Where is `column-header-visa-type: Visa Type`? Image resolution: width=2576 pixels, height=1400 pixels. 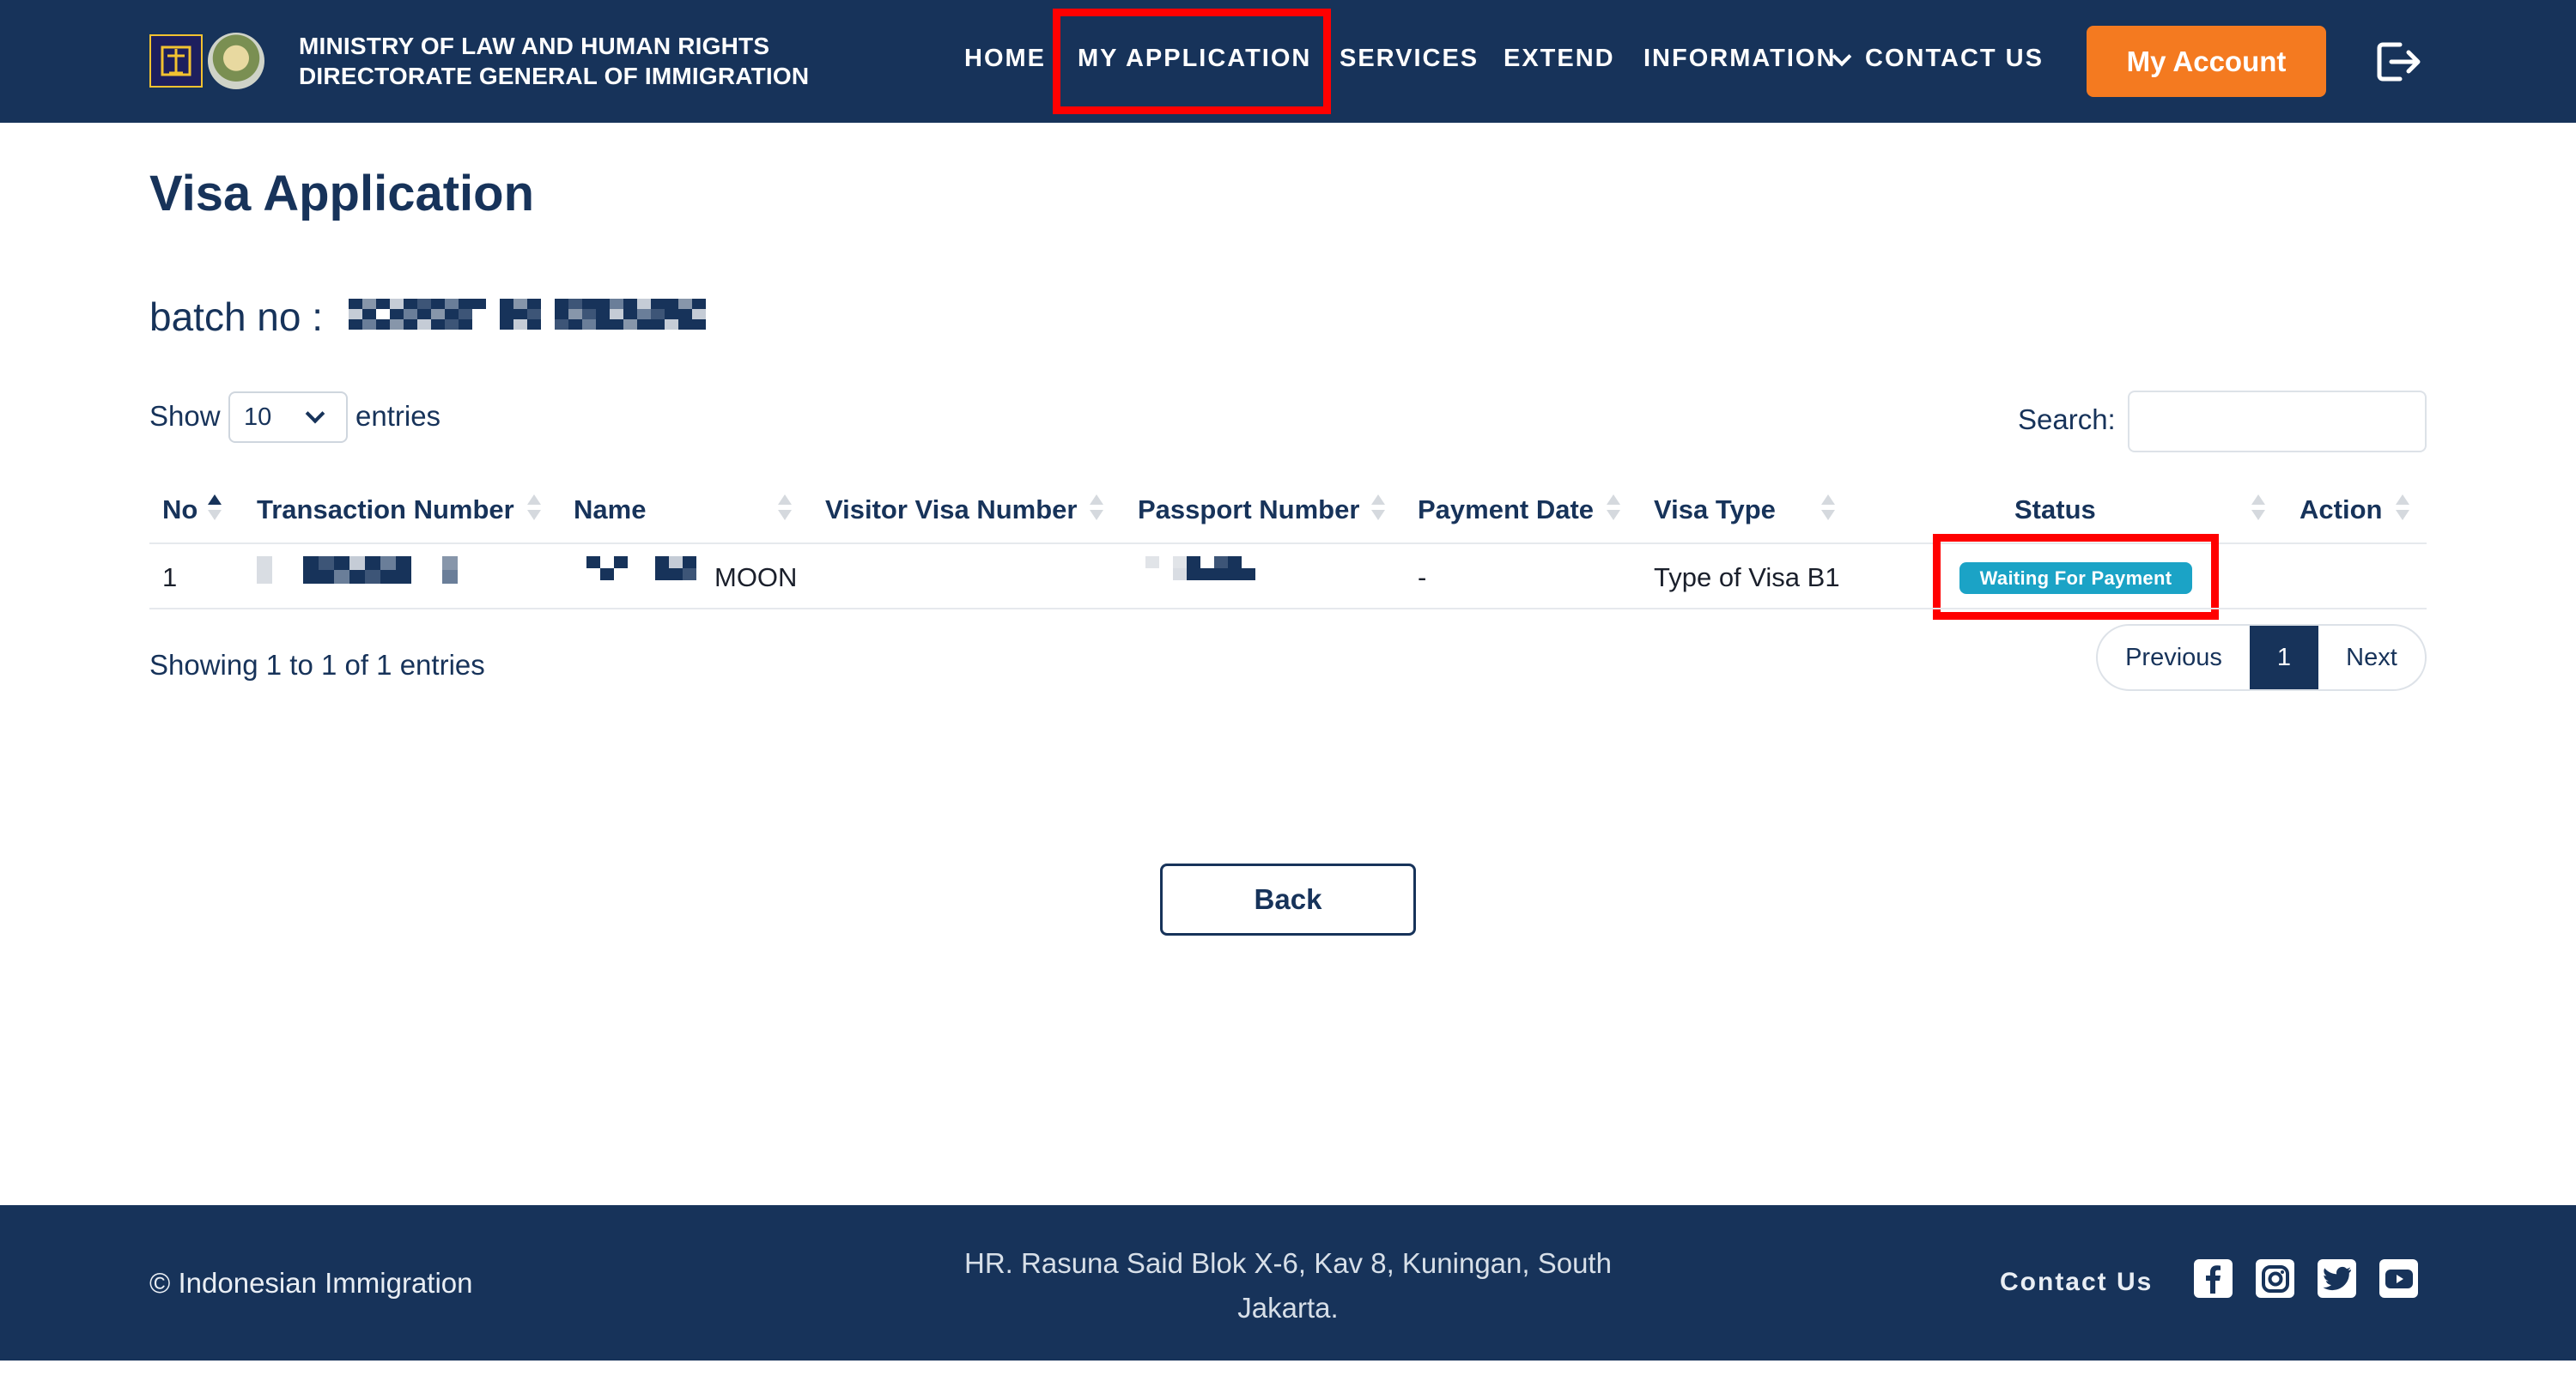 column-header-visa-type: Visa Type is located at coordinates (1715, 509).